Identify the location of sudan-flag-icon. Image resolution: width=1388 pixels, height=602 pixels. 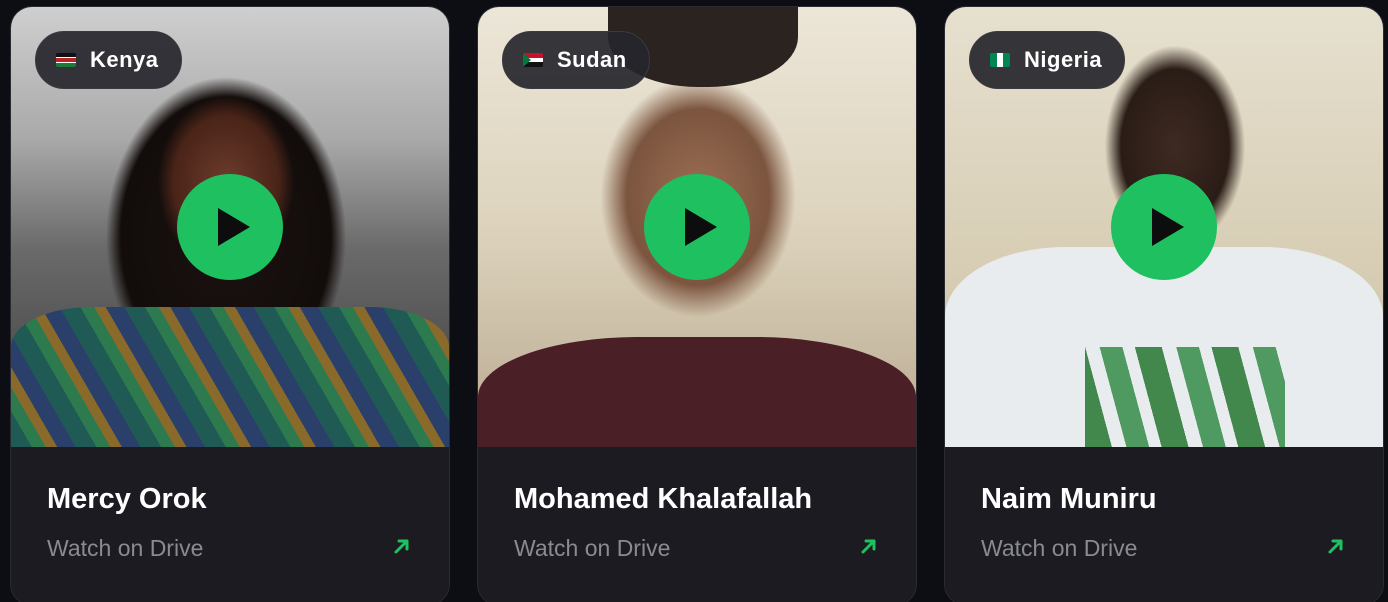
(533, 60).